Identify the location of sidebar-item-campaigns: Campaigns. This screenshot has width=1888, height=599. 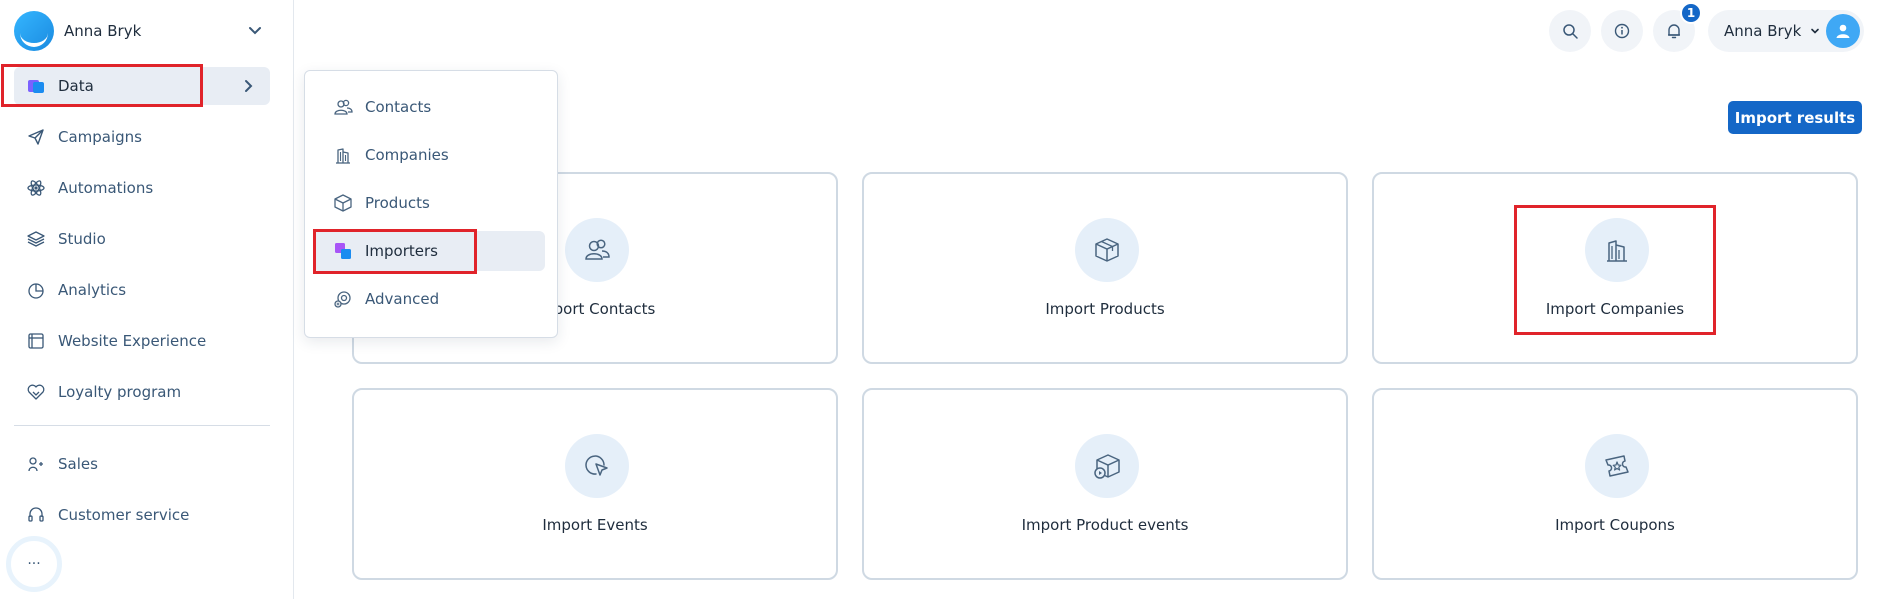
(142, 137).